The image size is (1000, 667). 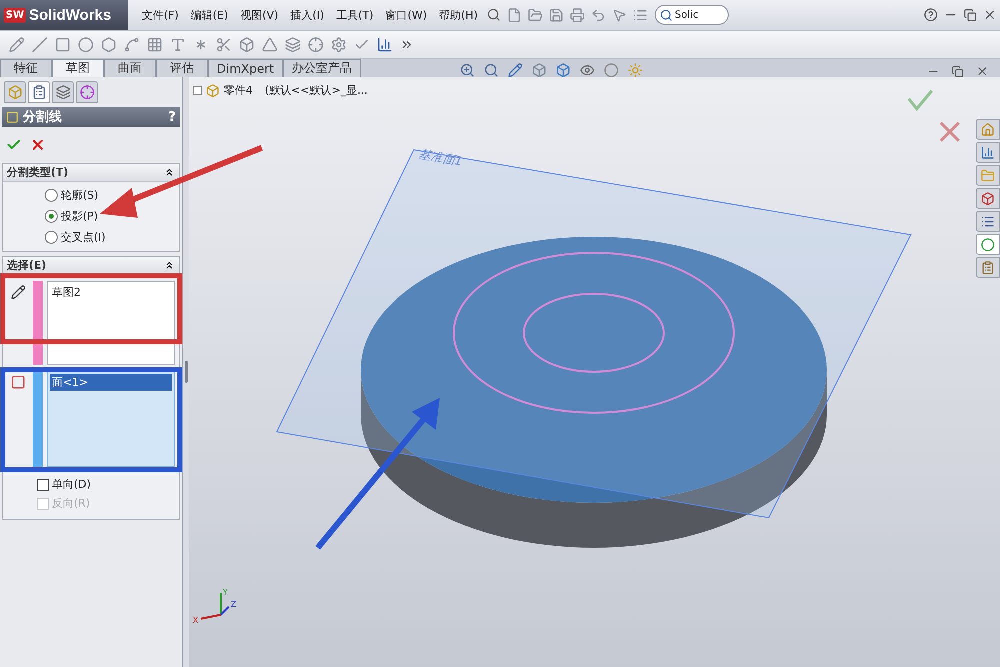 What do you see at coordinates (322, 68) in the screenshot?
I see `tab: 办公室产品` at bounding box center [322, 68].